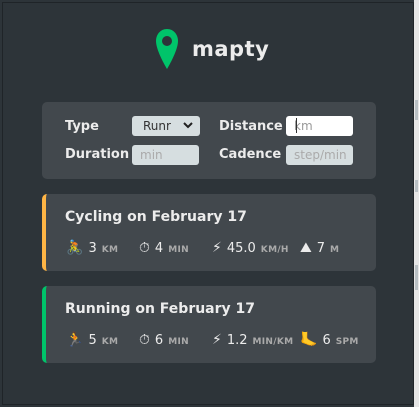  What do you see at coordinates (188, 125) in the screenshot?
I see `chevron-down-icon` at bounding box center [188, 125].